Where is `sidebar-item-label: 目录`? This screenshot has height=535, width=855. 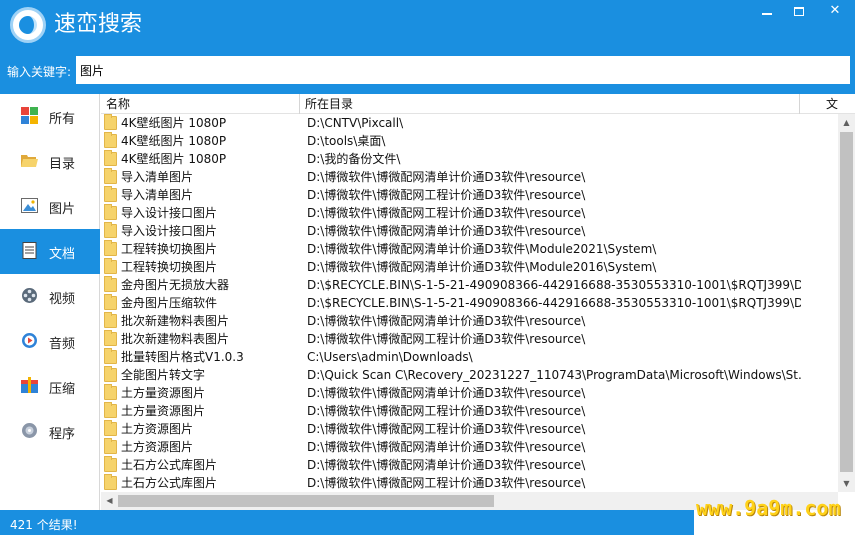
sidebar-item-label: 目录 is located at coordinates (62, 164).